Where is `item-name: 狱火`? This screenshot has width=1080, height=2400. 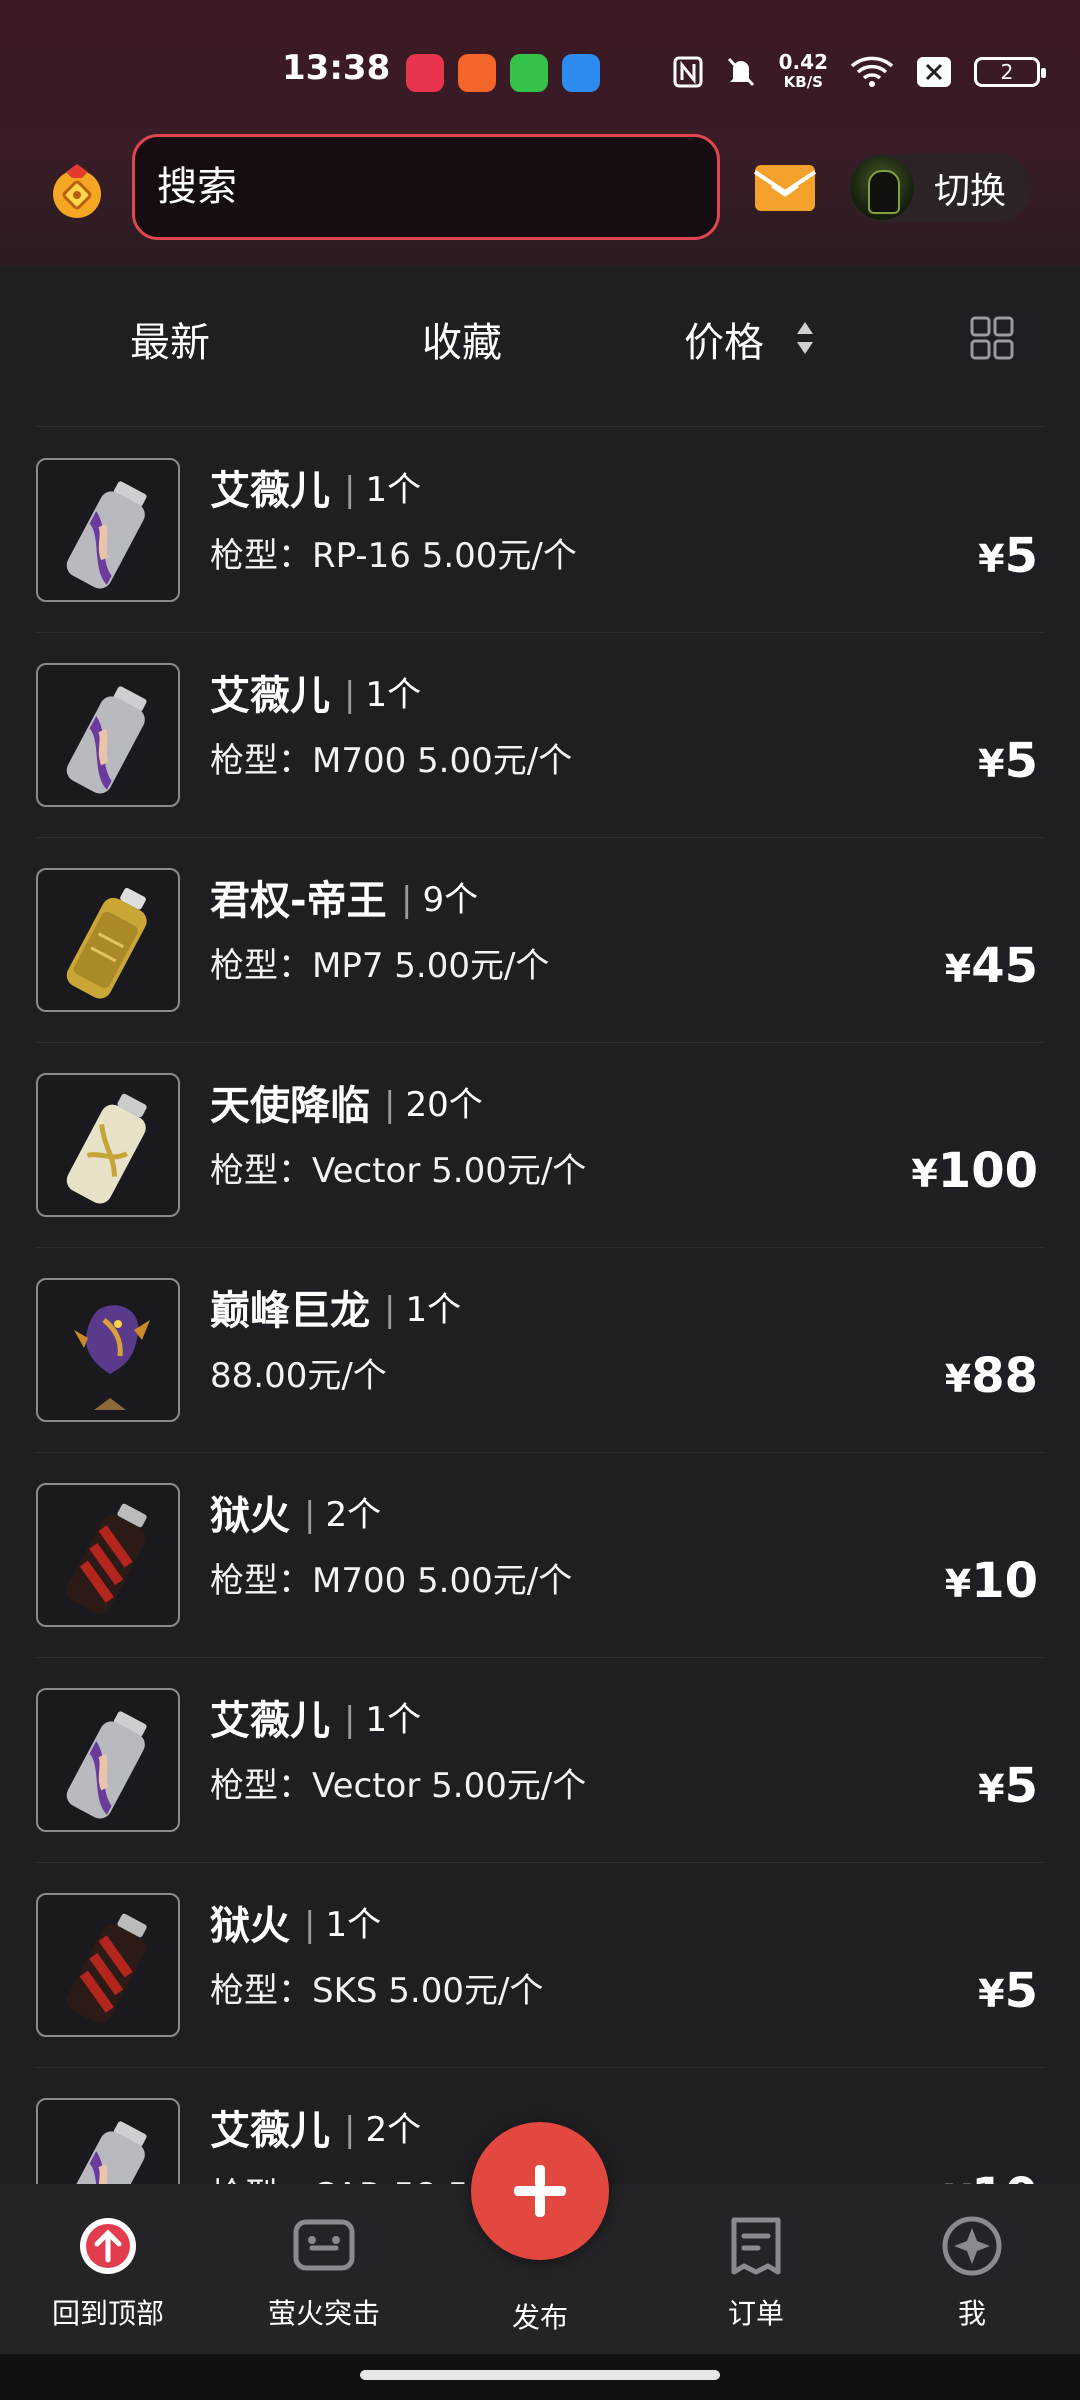
item-name: 狱火 is located at coordinates (250, 1516).